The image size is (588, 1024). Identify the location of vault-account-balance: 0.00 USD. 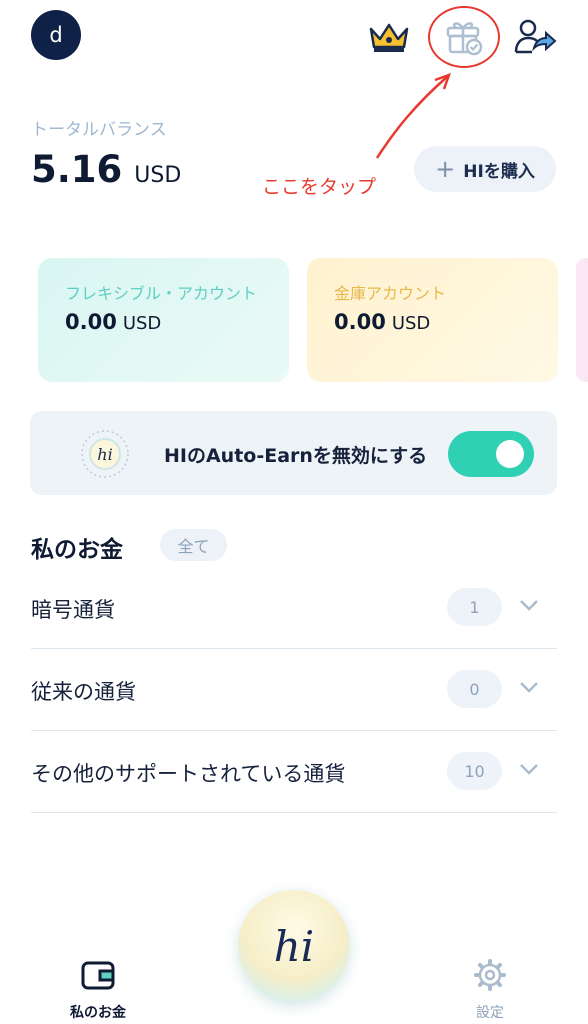
(382, 322).